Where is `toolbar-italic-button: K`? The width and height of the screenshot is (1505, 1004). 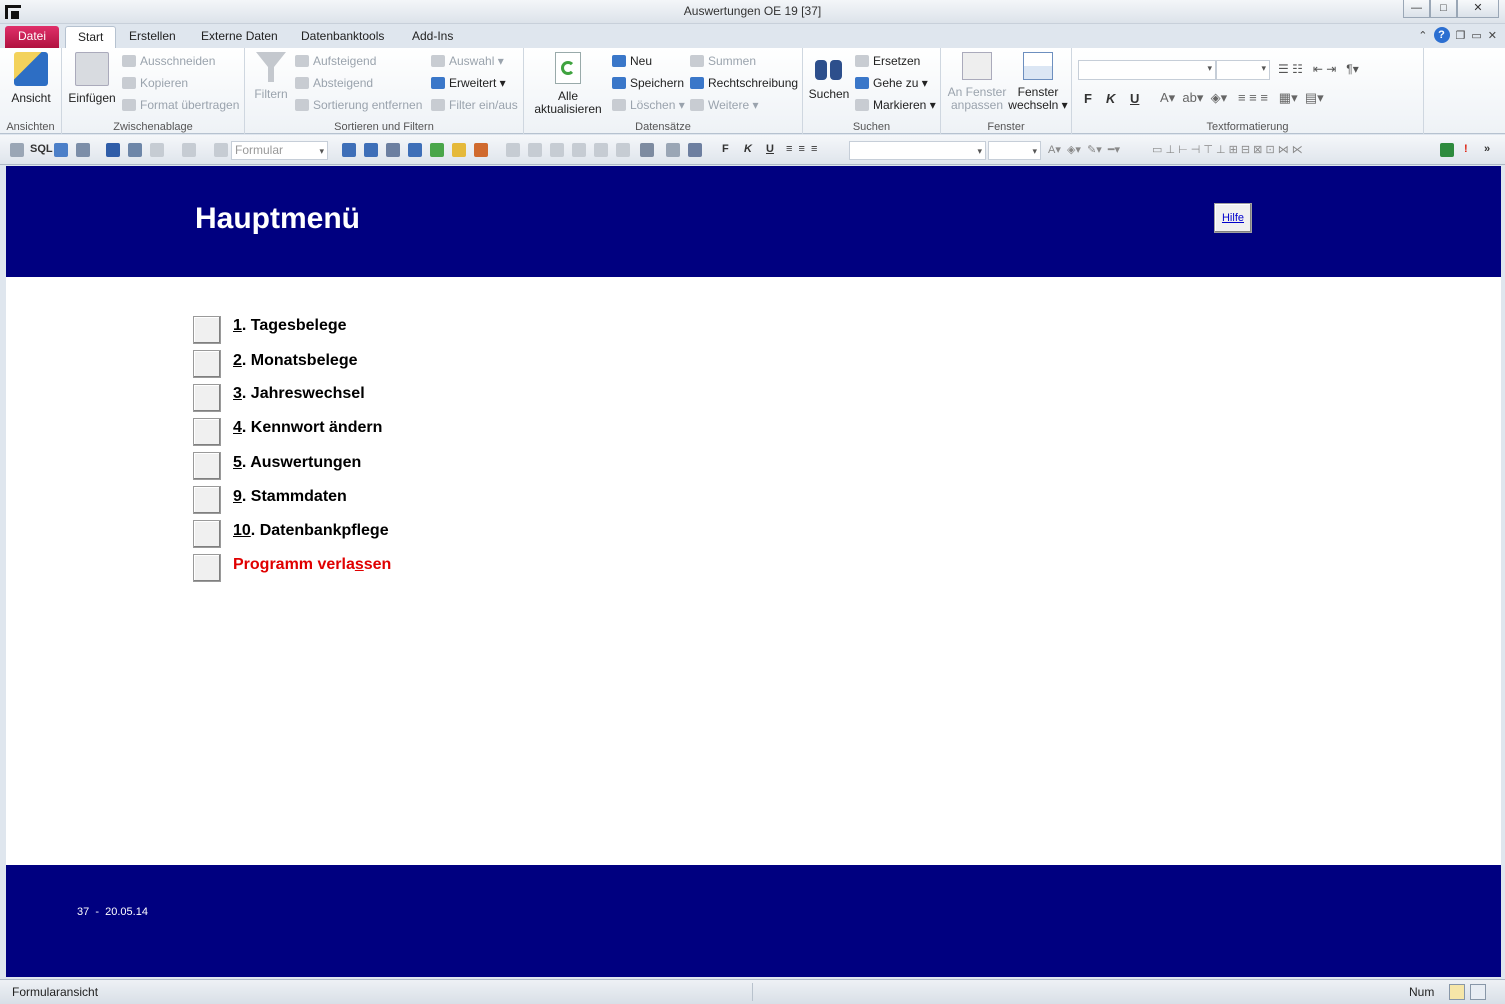 toolbar-italic-button: K is located at coordinates (748, 149).